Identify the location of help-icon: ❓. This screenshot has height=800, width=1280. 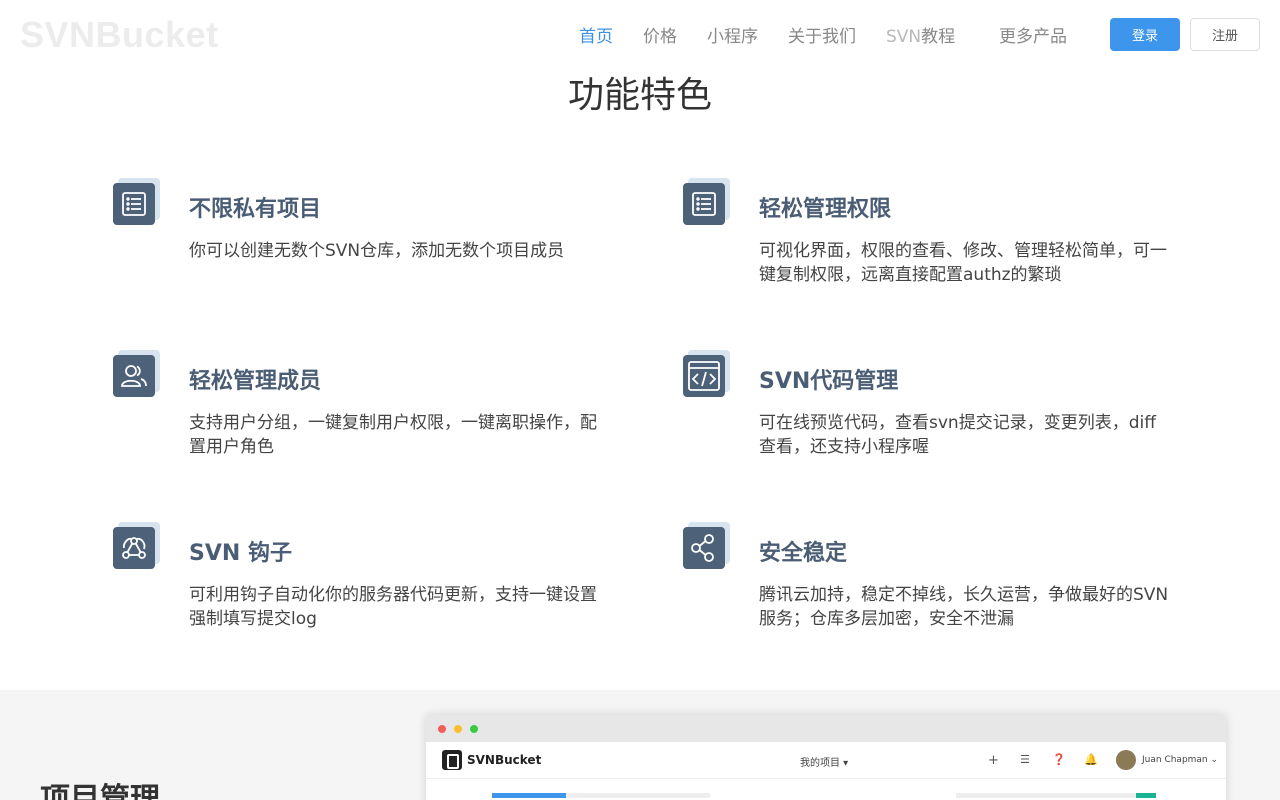
(1059, 759).